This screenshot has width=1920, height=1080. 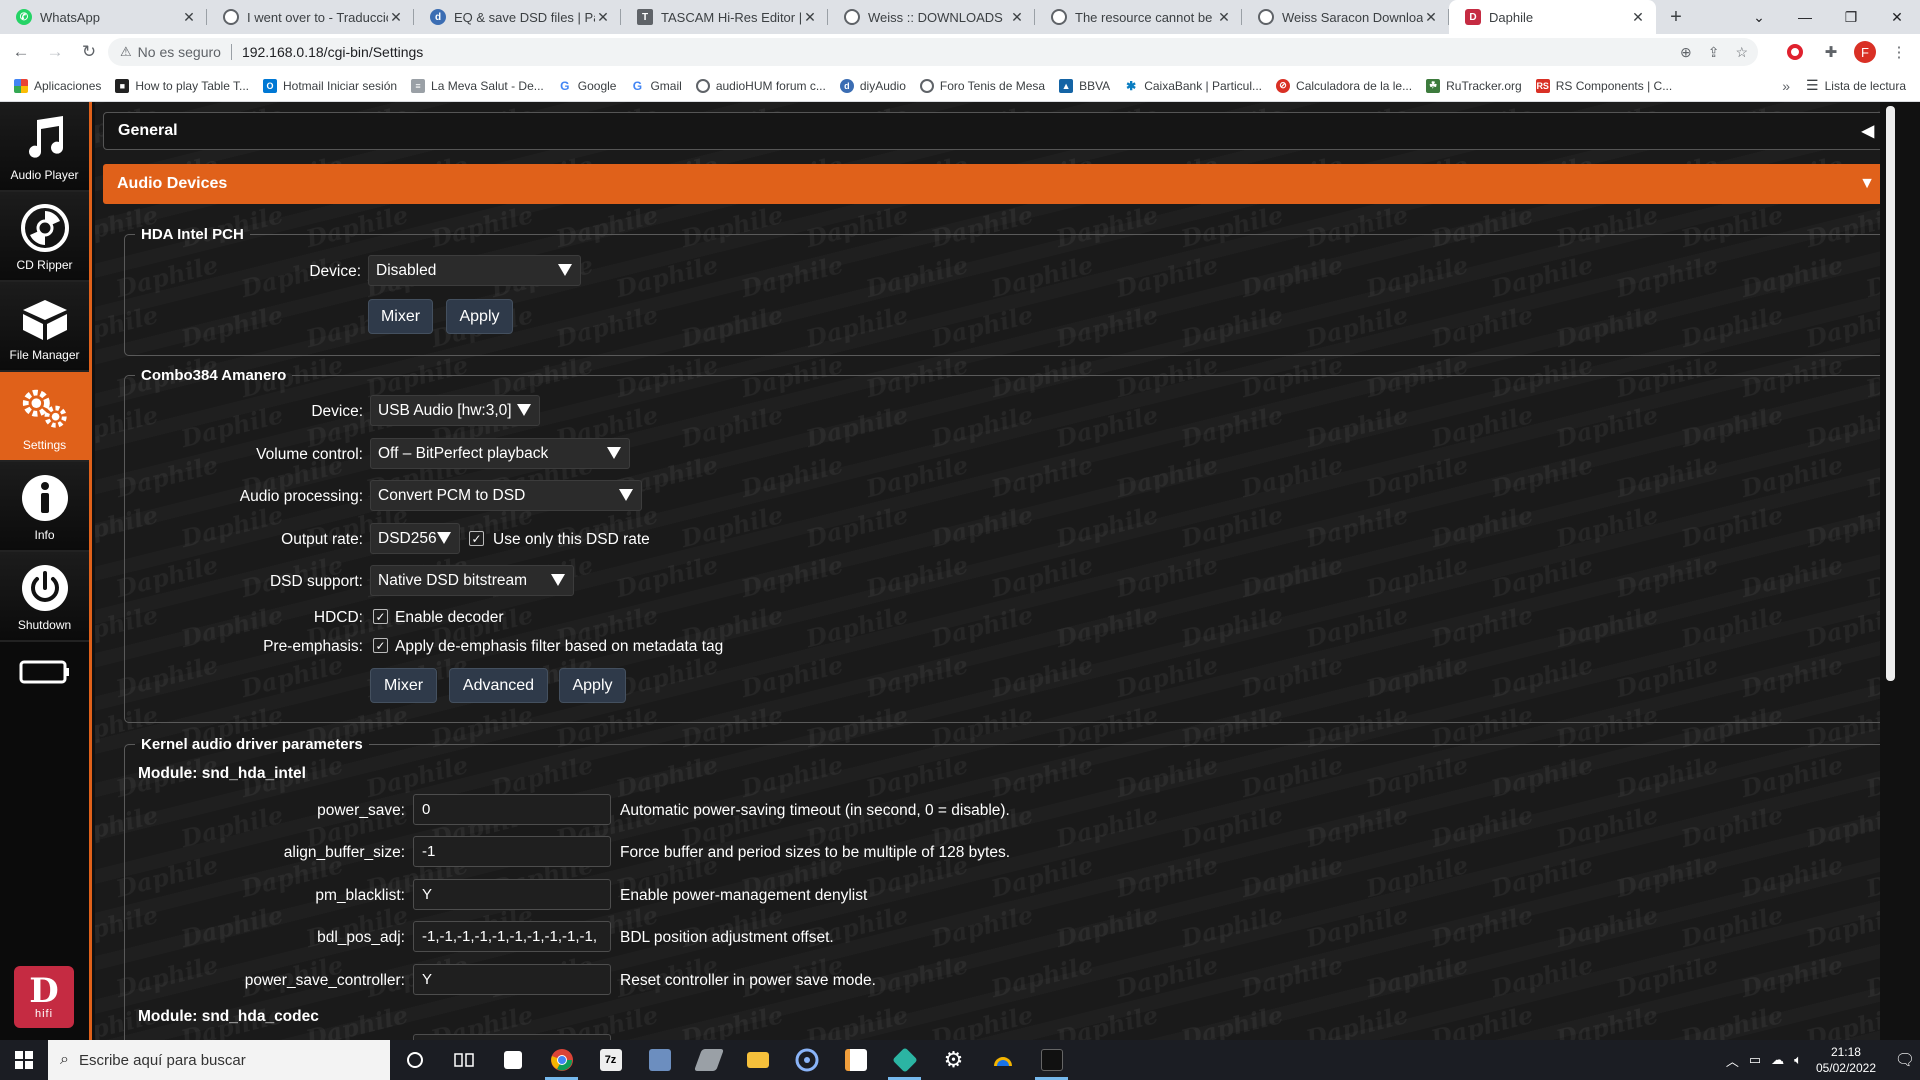 I want to click on power-save-input: 0, so click(x=512, y=809).